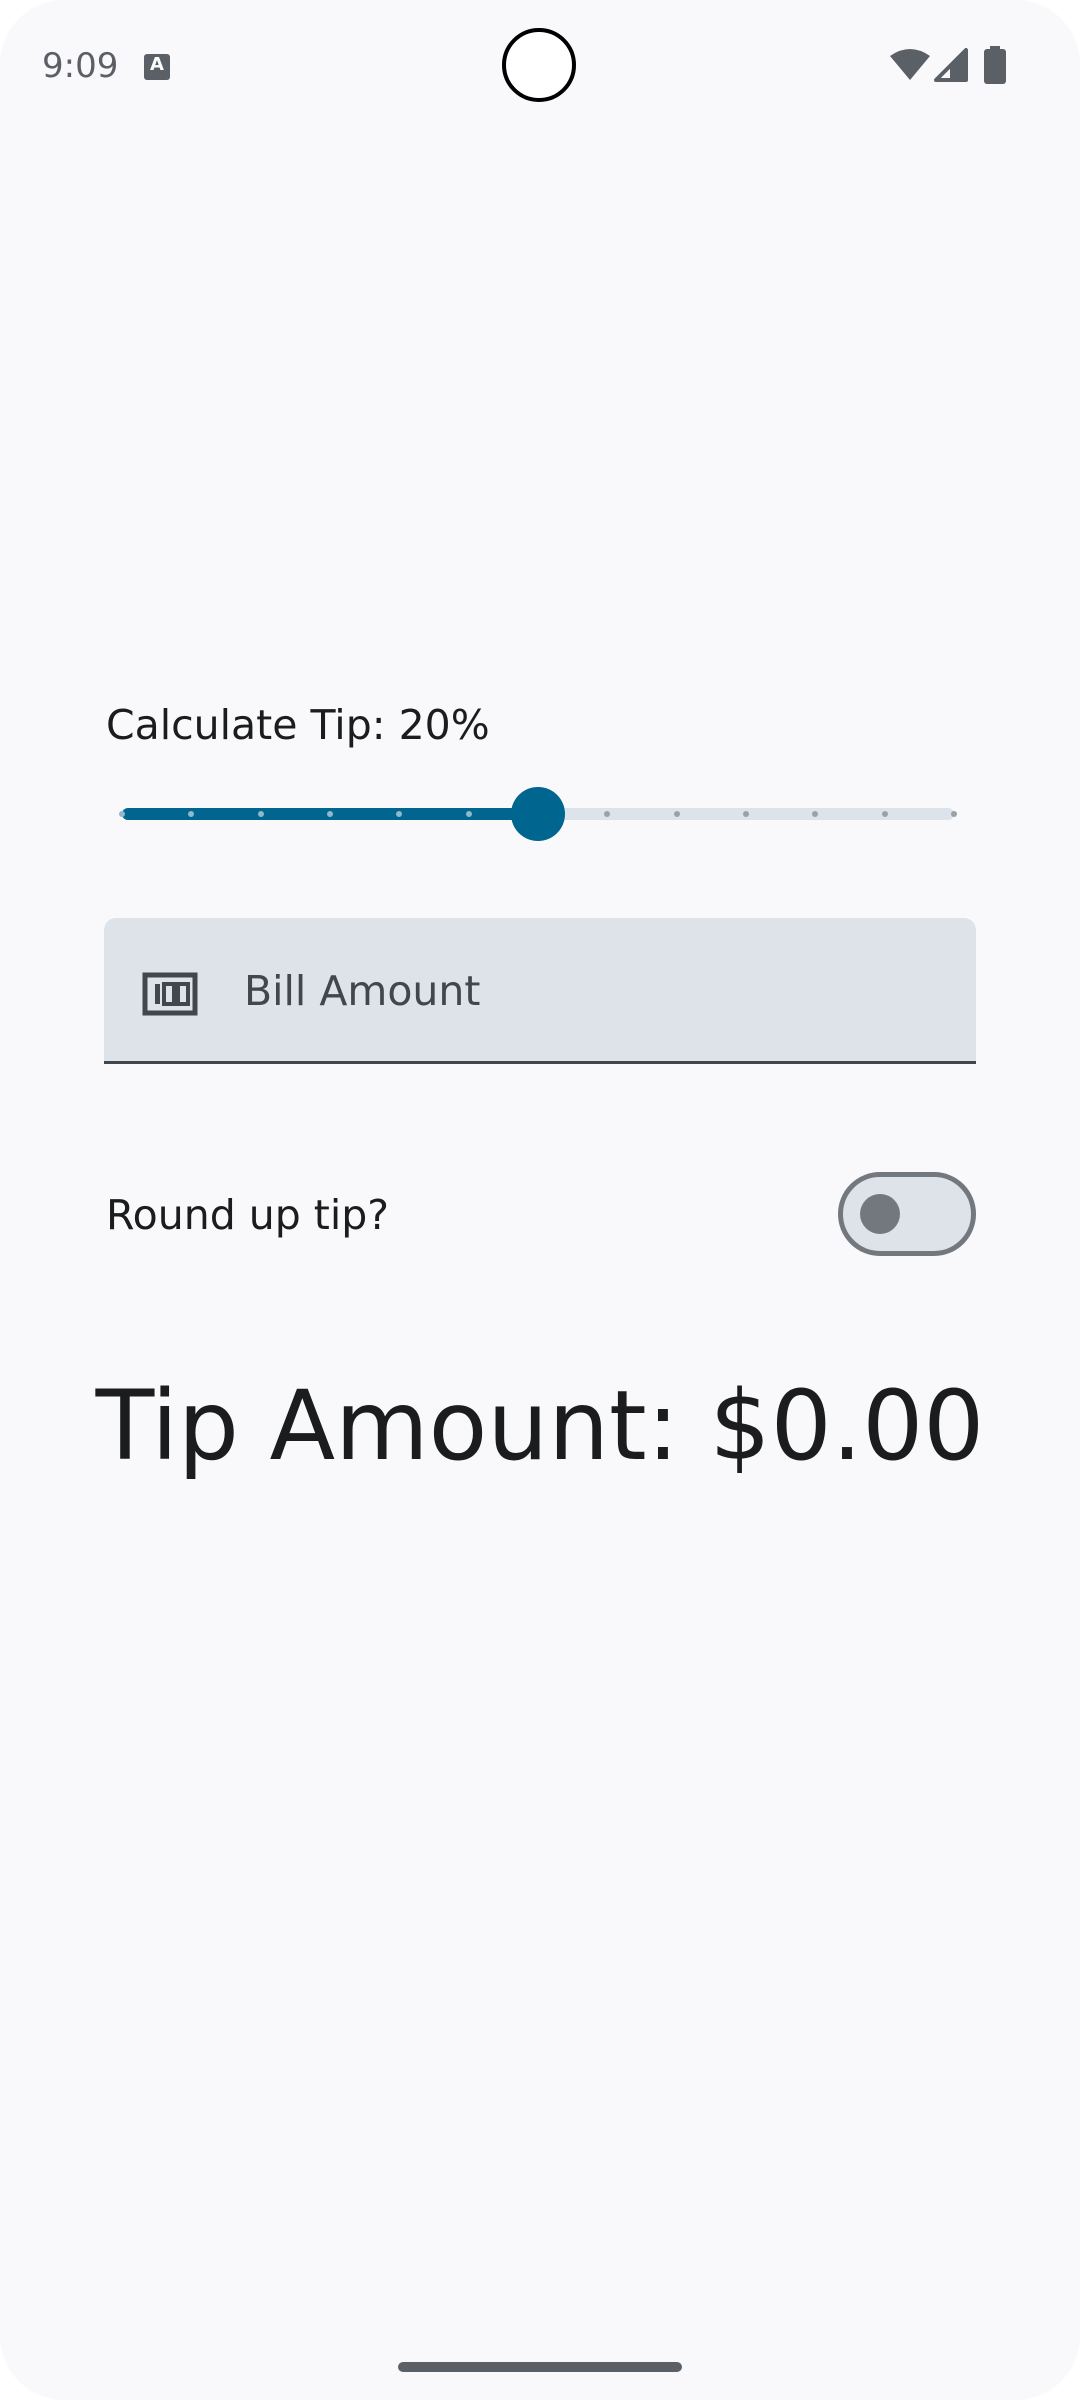 The image size is (1080, 2400). Describe the element at coordinates (540, 1426) in the screenshot. I see `tip-amount-result: Tip Amount: $0.00` at that location.